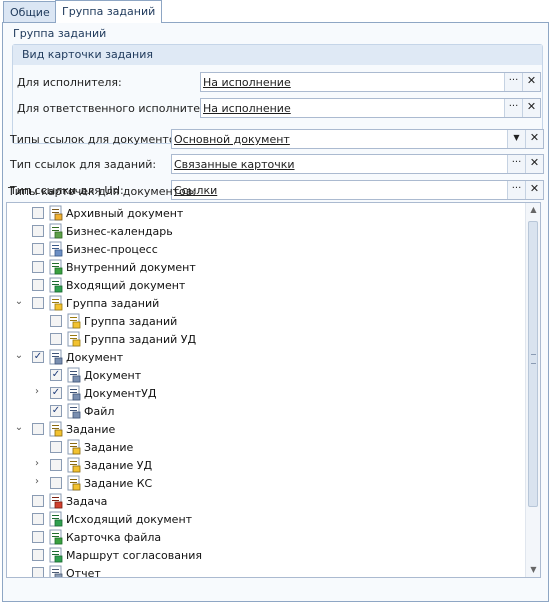 The image size is (551, 604). I want to click on task-link-type-browse-button: ···, so click(516, 164).